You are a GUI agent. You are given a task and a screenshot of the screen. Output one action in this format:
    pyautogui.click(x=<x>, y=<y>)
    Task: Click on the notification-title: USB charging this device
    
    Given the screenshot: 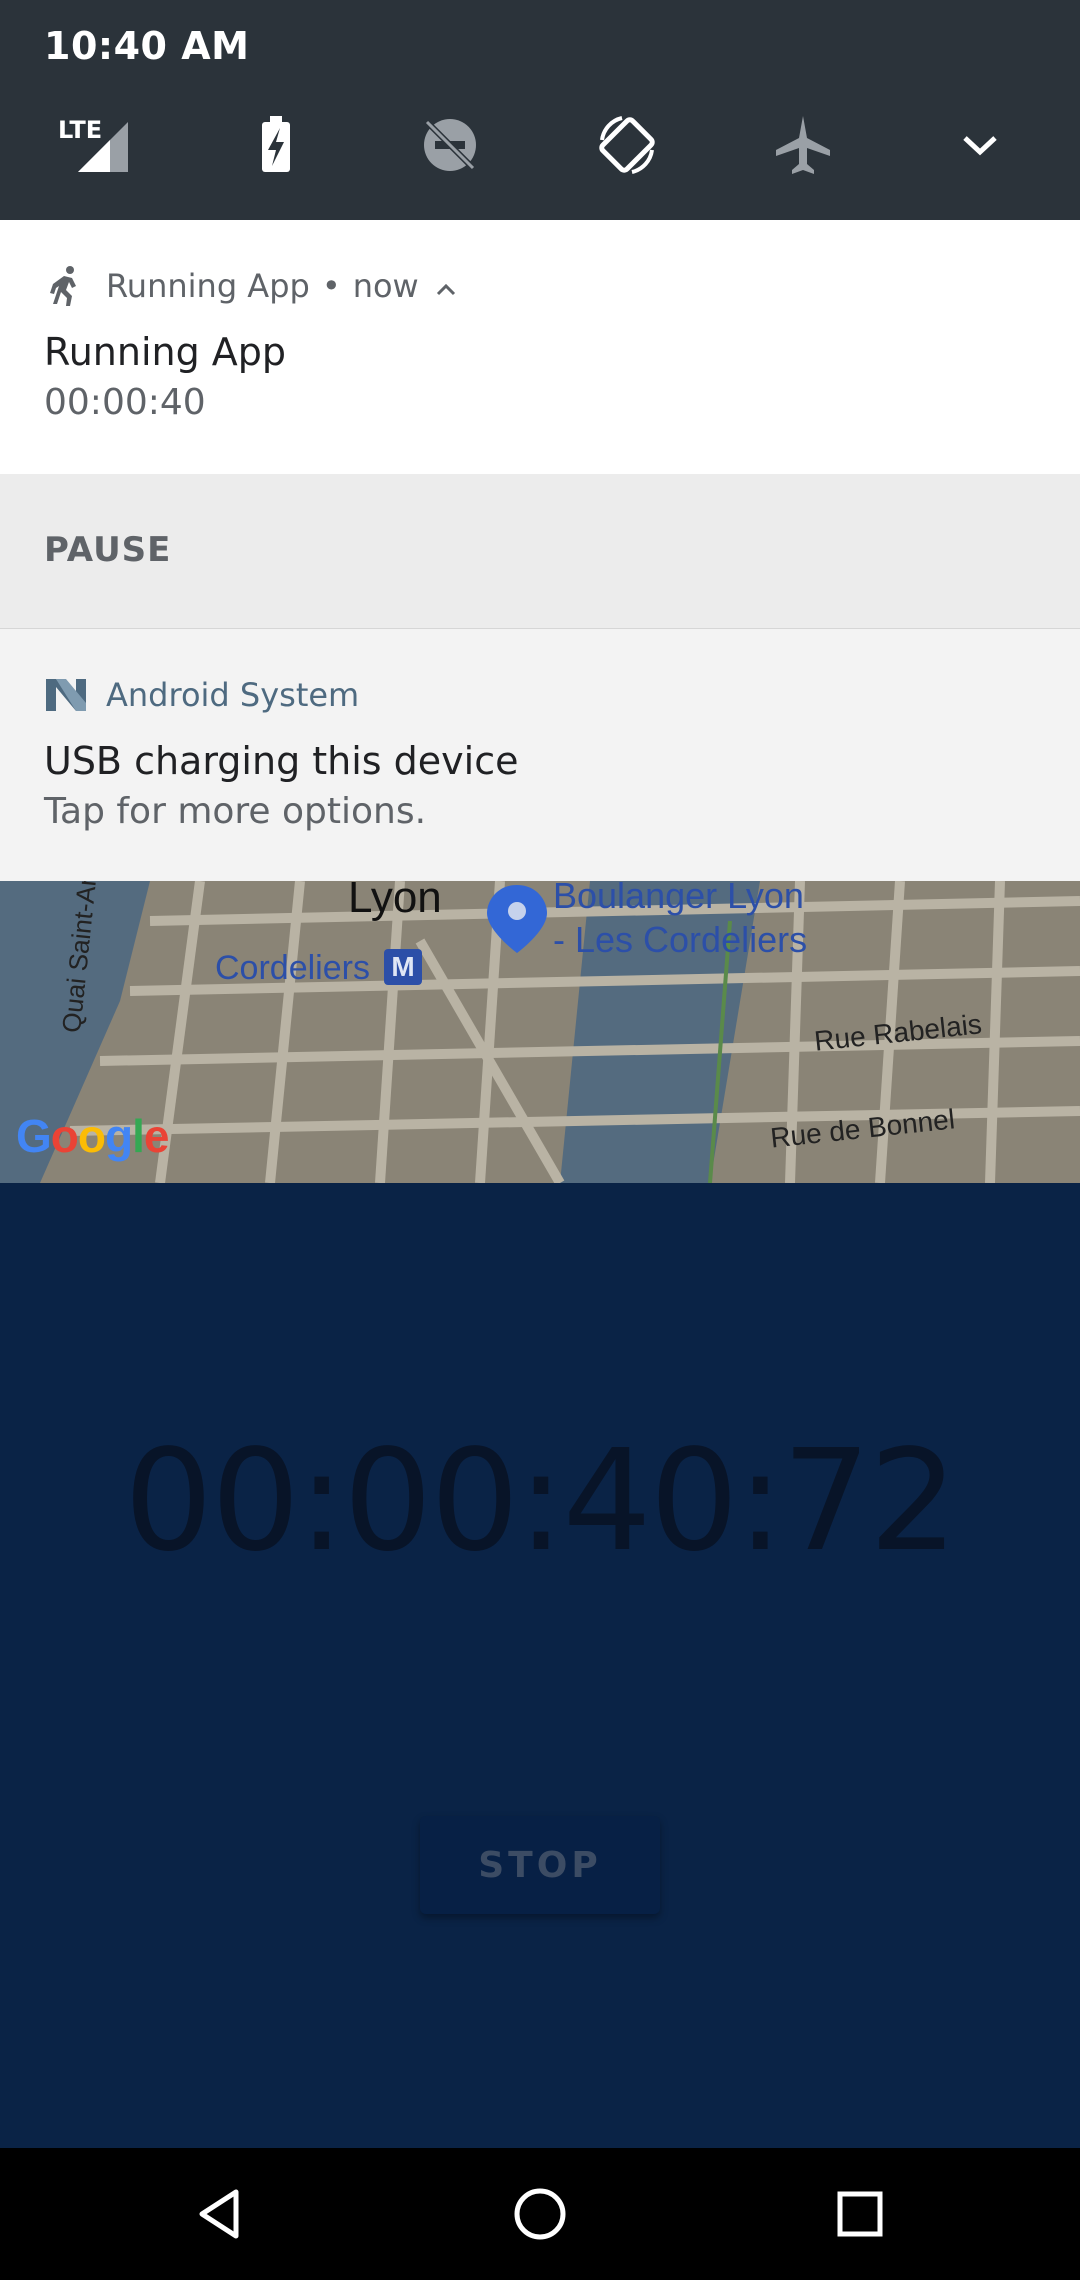 What is the action you would take?
    pyautogui.click(x=281, y=761)
    